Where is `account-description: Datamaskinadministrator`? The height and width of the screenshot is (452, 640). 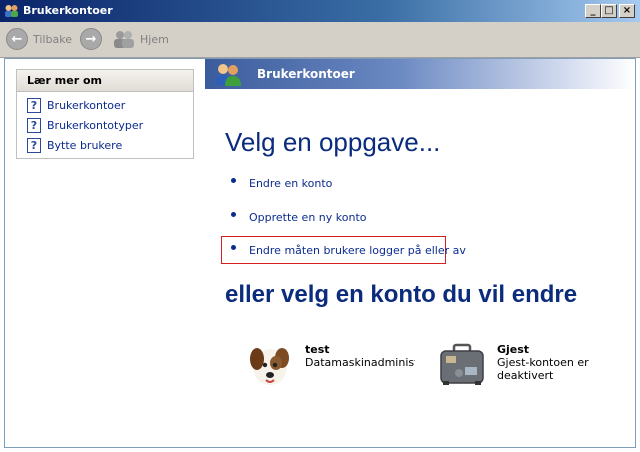
account-description: Datamaskinadministrator is located at coordinates (360, 362).